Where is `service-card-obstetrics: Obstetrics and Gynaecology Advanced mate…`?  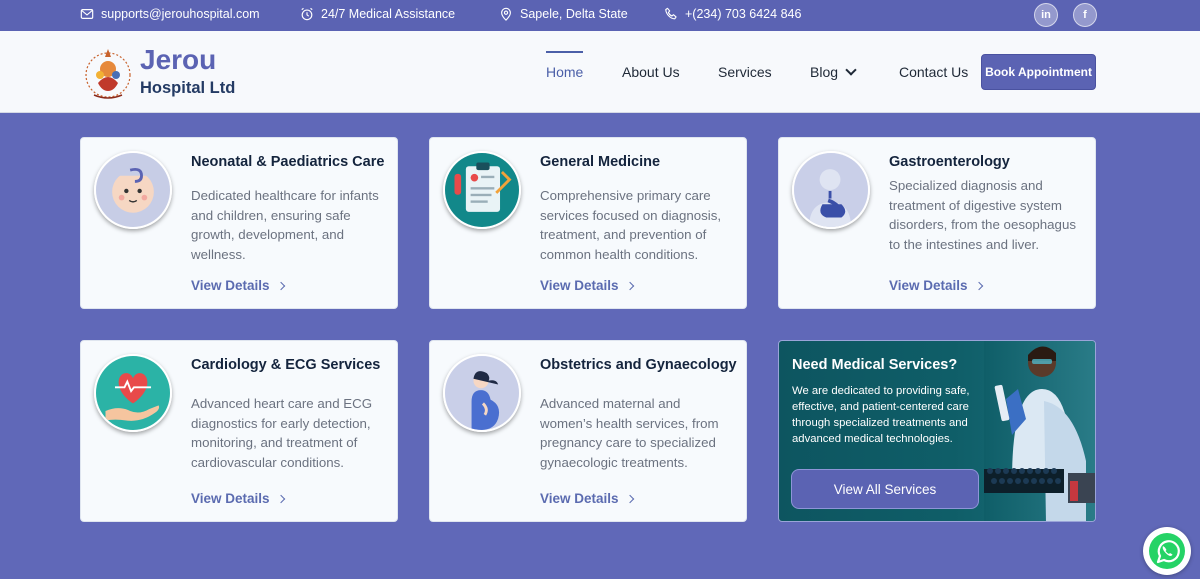
service-card-obstetrics: Obstetrics and Gynaecology Advanced mate… is located at coordinates (588, 431).